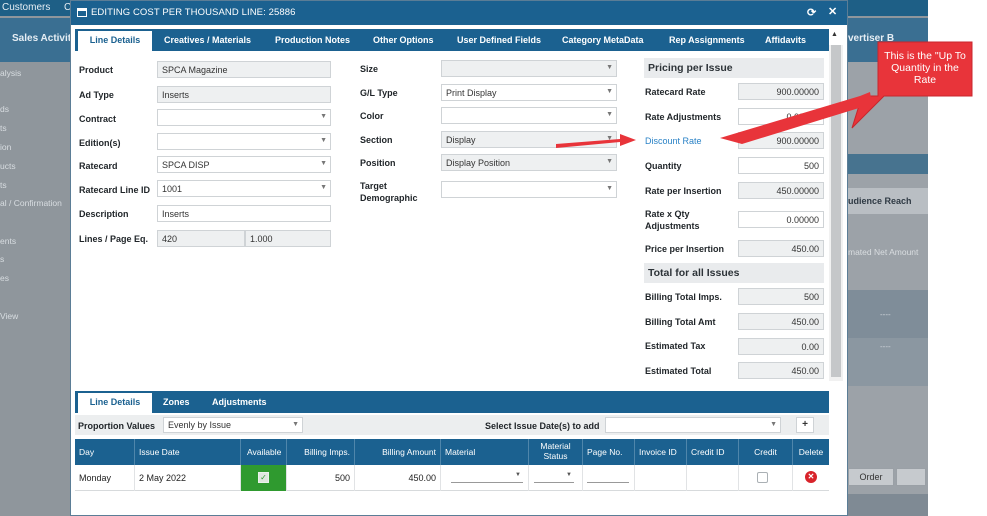 This screenshot has width=987, height=516. I want to click on rate-per-insertion-field: 450.00000, so click(781, 190).